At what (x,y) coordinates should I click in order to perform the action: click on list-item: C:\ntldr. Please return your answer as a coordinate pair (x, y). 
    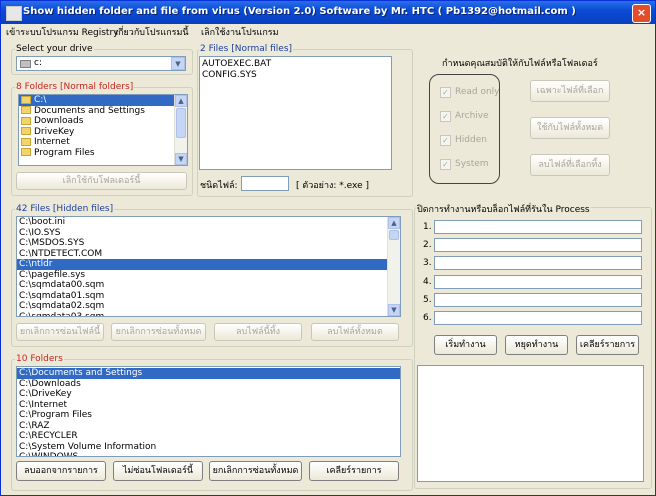
    Looking at the image, I should click on (208, 264).